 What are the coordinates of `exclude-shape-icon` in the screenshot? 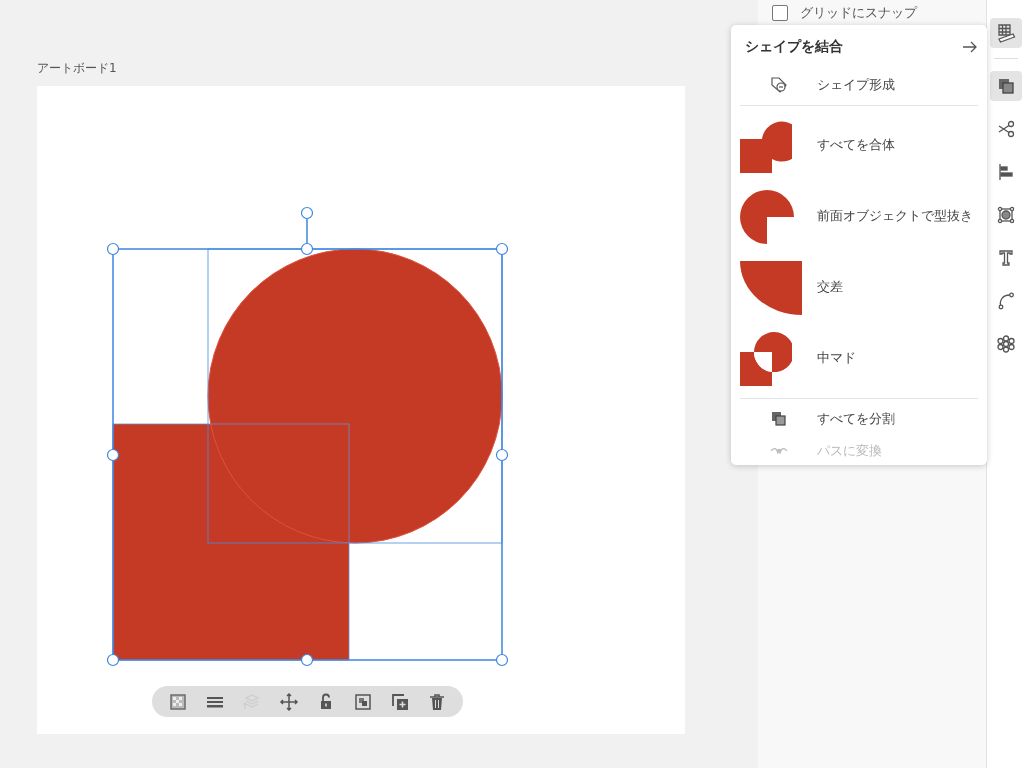 It's located at (766, 358).